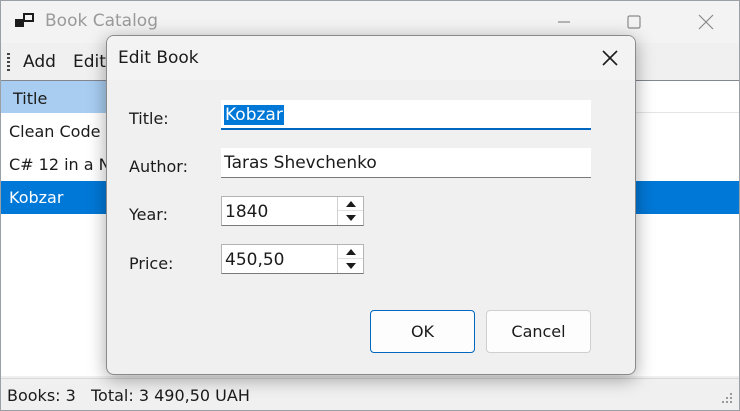 This screenshot has width=740, height=411. I want to click on title-input: Kobzar, so click(406, 115).